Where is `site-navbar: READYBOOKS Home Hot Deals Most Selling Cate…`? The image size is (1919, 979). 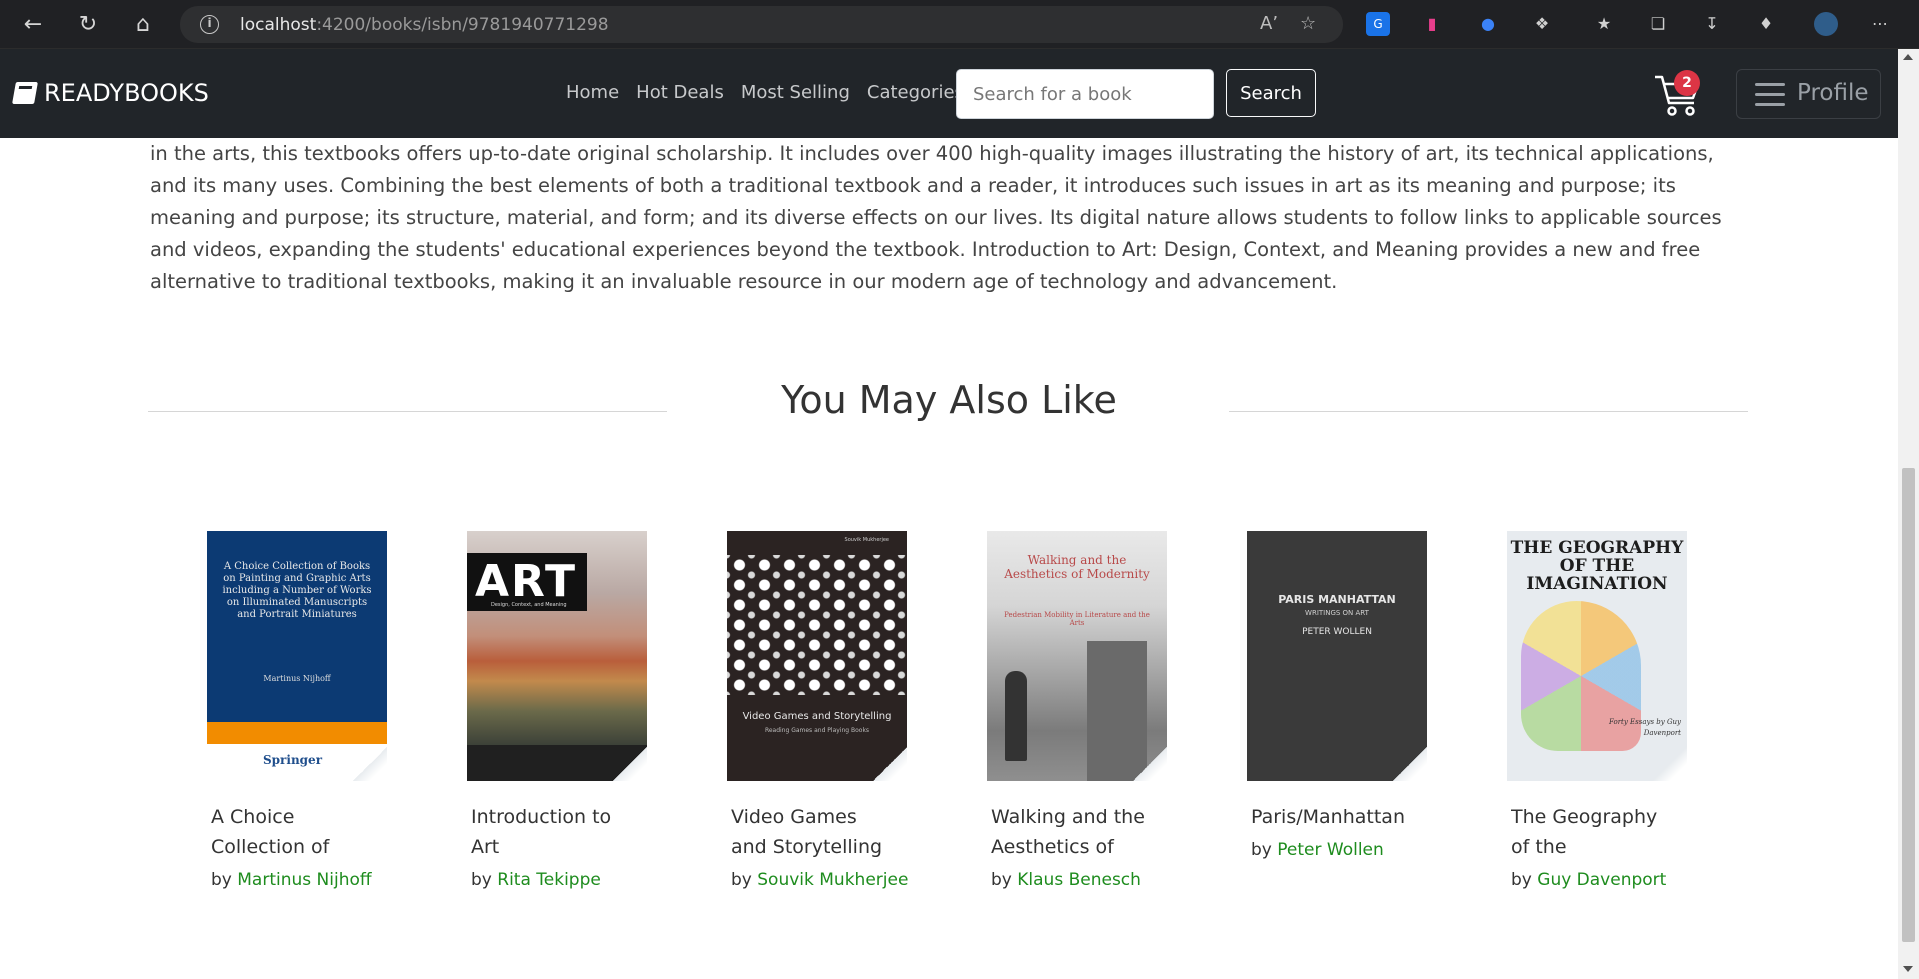 site-navbar: READYBOOKS Home Hot Deals Most Selling Cate… is located at coordinates (949, 93).